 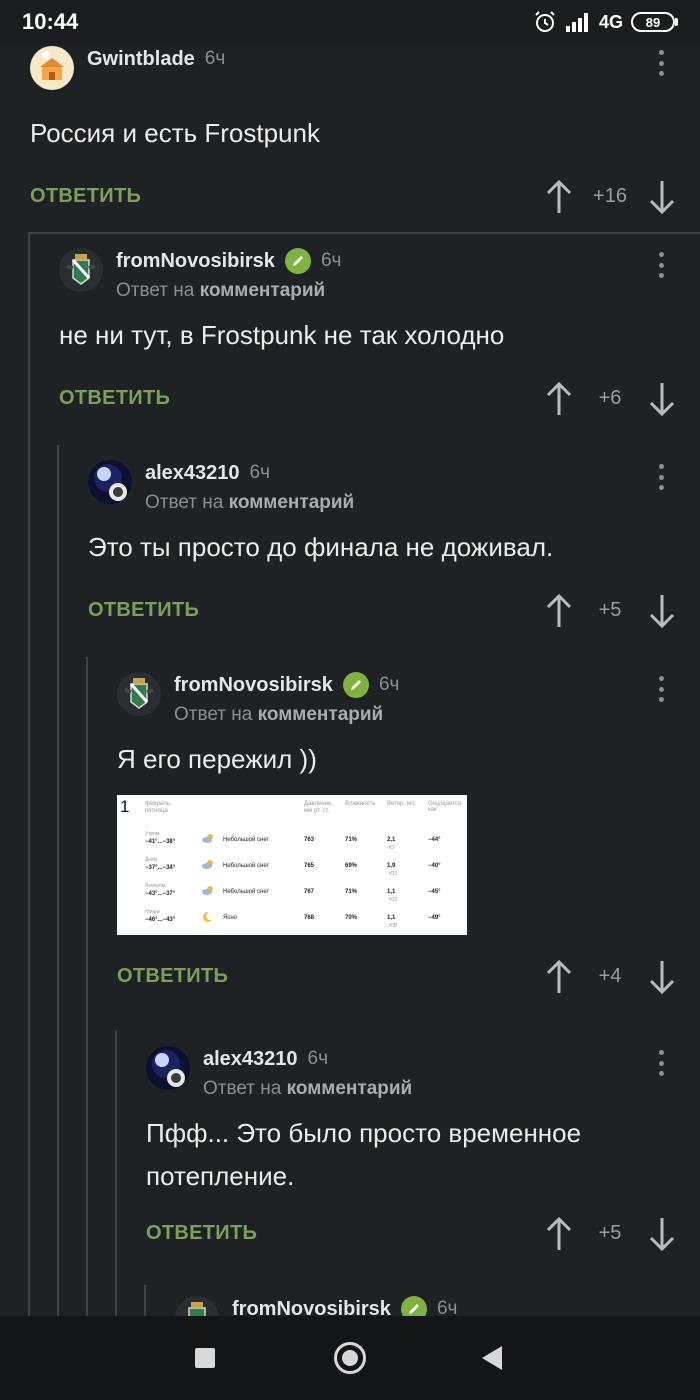 I want to click on comment-score: +4, so click(x=610, y=976).